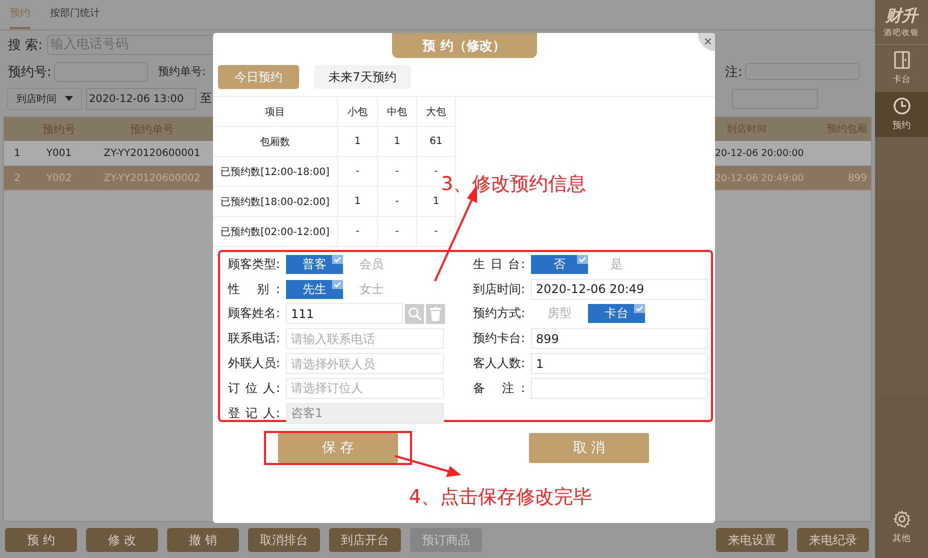 This screenshot has height=558, width=928. Describe the element at coordinates (68, 98) in the screenshot. I see `caret-icon` at that location.